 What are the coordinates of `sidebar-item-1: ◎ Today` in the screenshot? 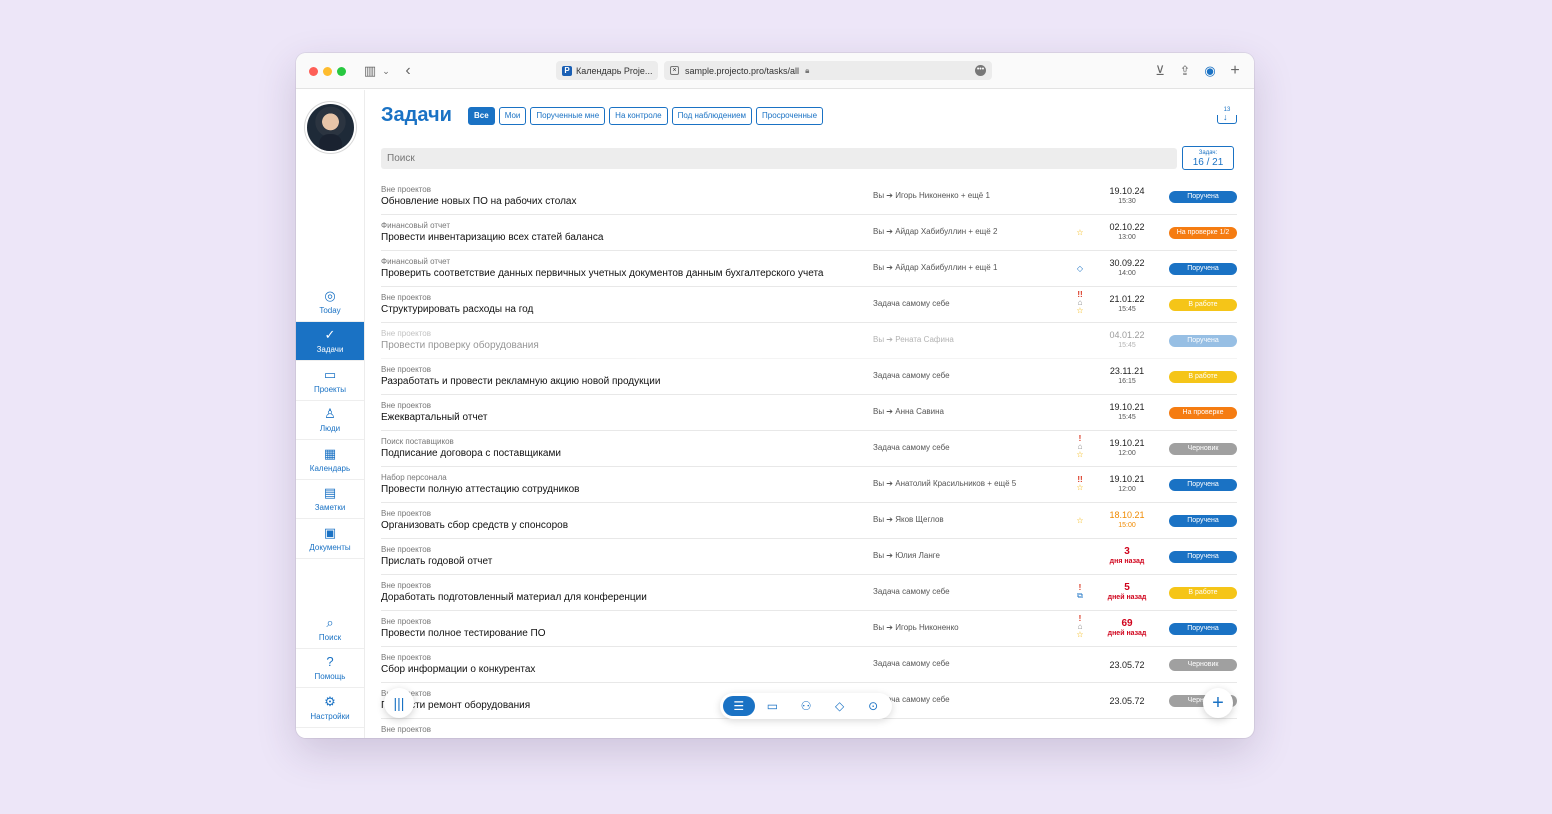 It's located at (330, 302).